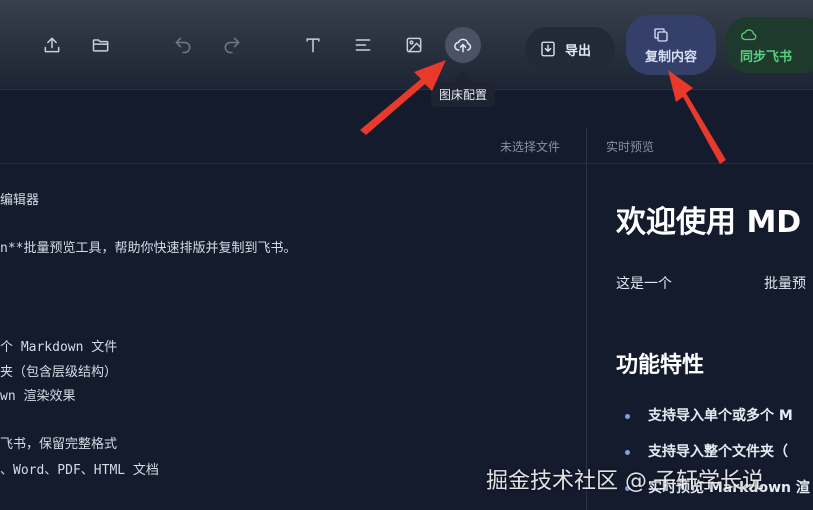  I want to click on align-icon, so click(363, 45).